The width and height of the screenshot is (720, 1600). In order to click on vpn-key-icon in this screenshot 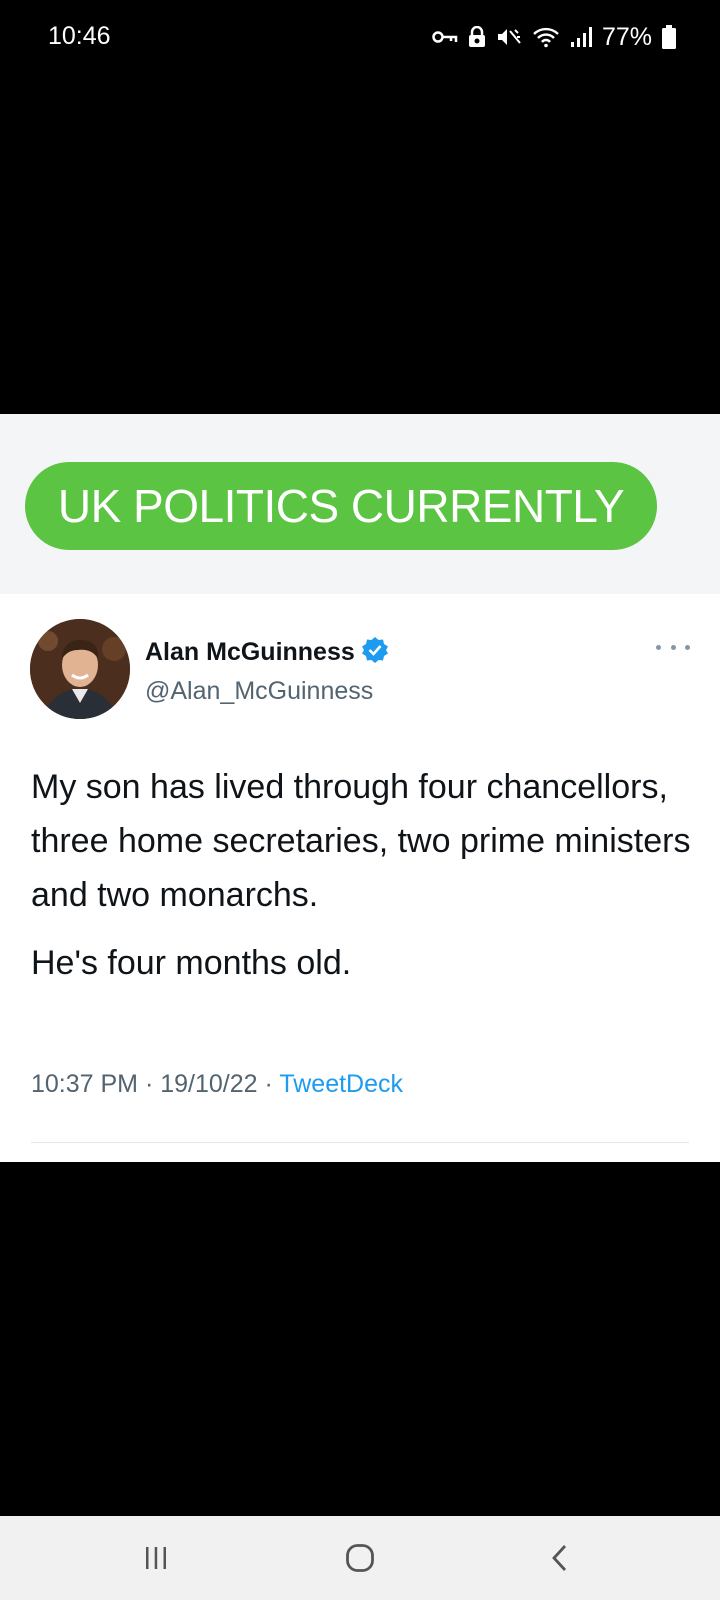, I will do `click(445, 37)`.